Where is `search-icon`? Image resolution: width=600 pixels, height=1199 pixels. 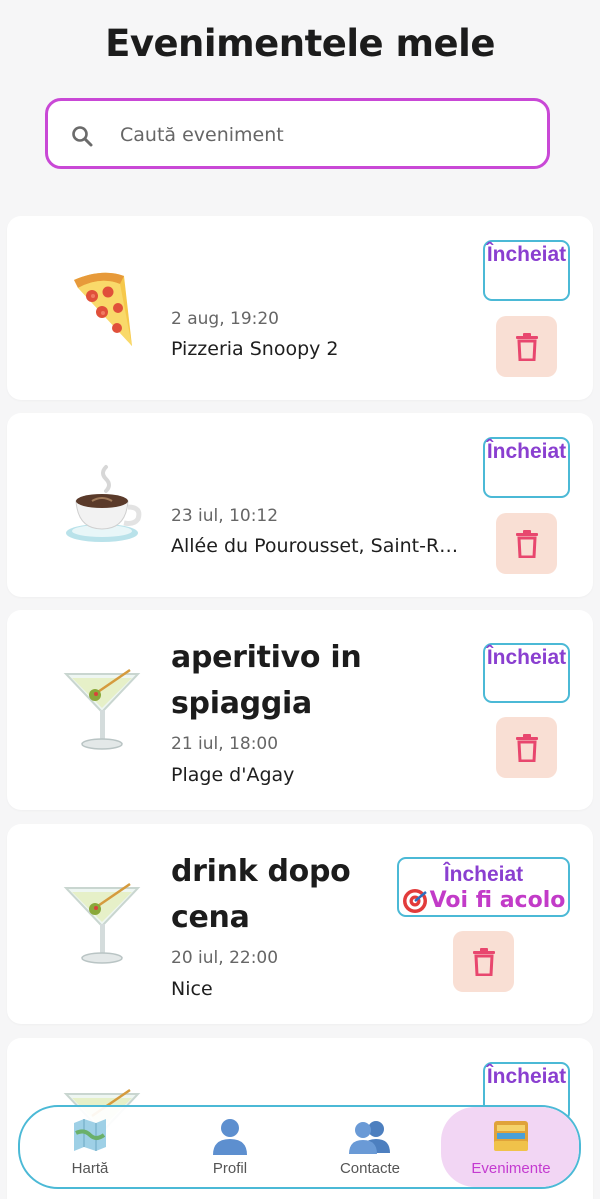 search-icon is located at coordinates (82, 136).